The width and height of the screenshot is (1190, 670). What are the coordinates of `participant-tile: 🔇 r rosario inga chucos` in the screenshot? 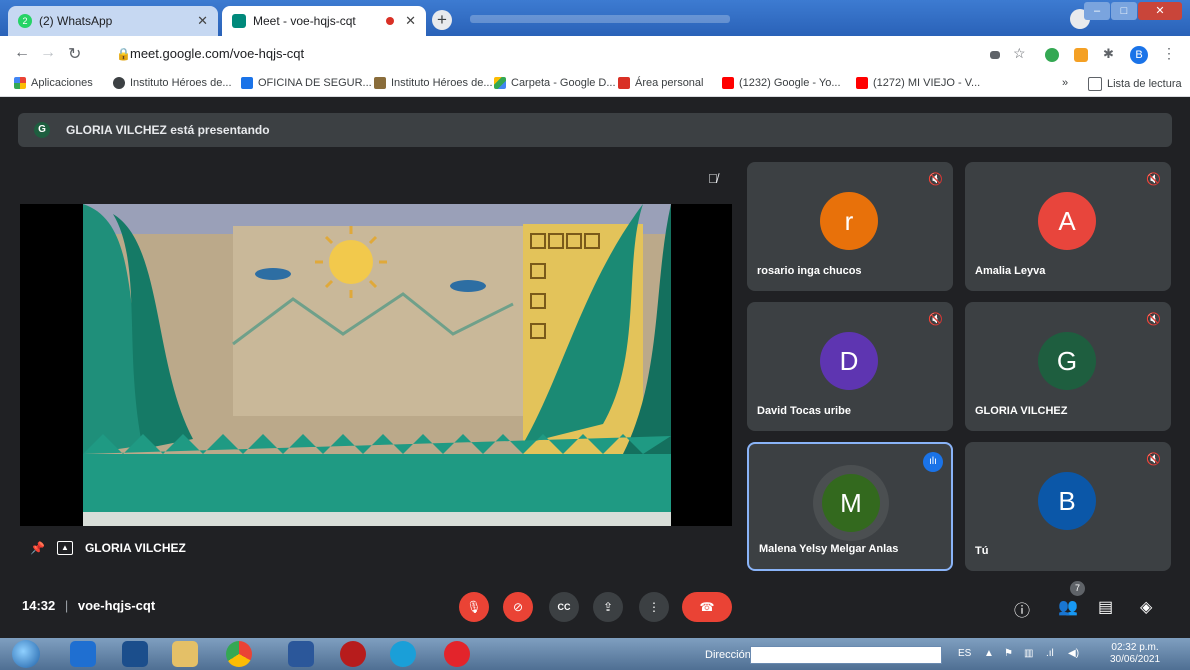 It's located at (850, 226).